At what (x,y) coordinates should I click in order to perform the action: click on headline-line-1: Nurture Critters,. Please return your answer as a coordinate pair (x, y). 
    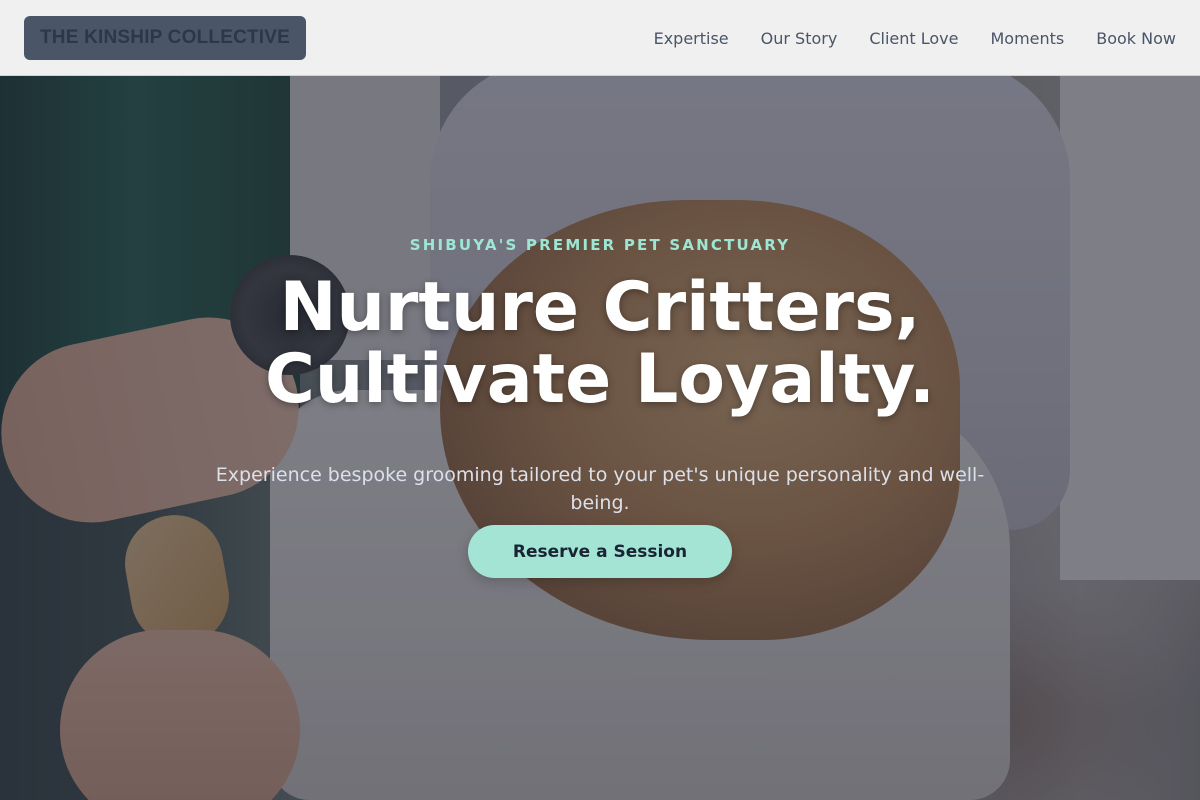
    Looking at the image, I should click on (600, 307).